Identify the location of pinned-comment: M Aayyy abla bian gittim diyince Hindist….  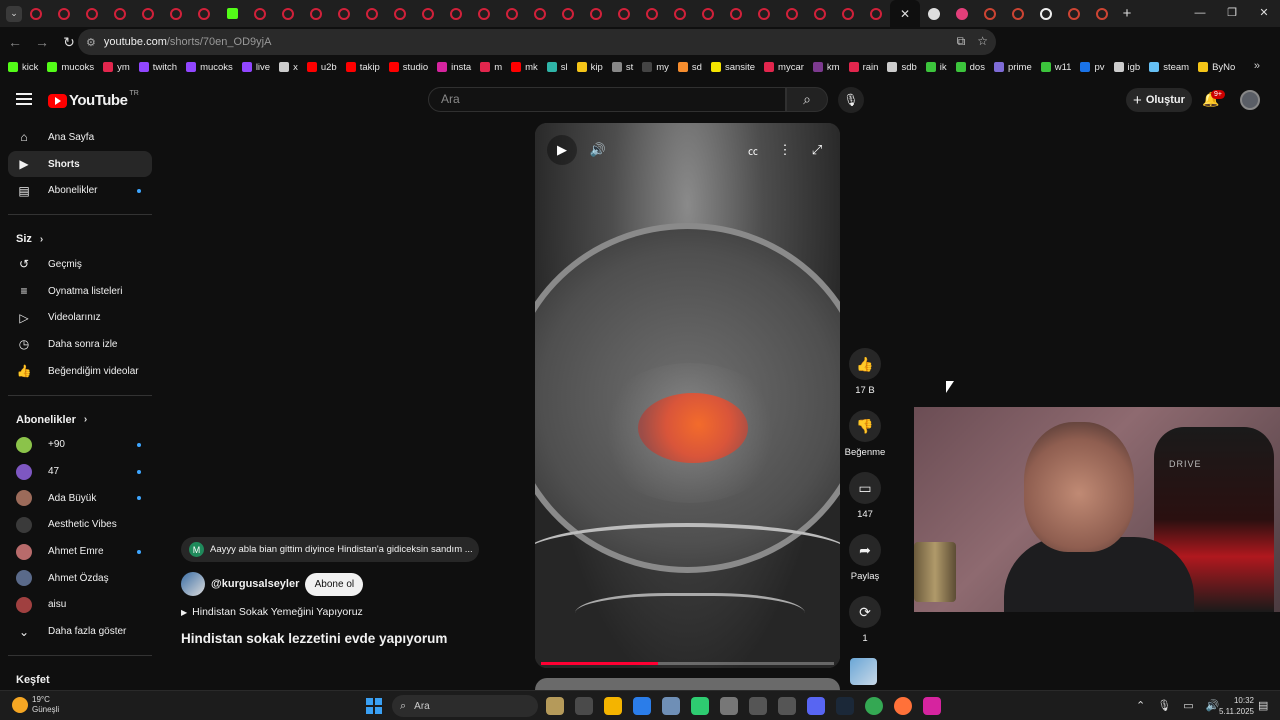
(330, 549).